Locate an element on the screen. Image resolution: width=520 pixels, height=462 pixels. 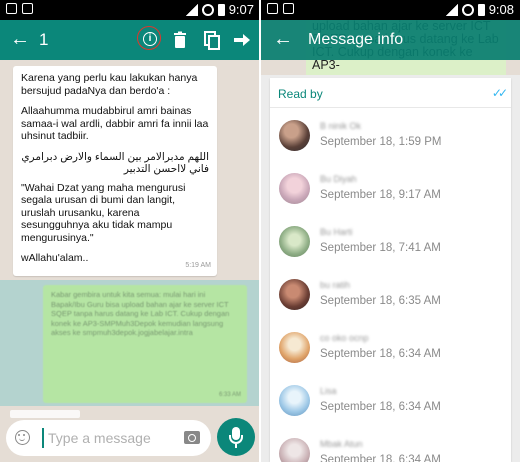
next-message-edge is located at coordinates (45, 414).